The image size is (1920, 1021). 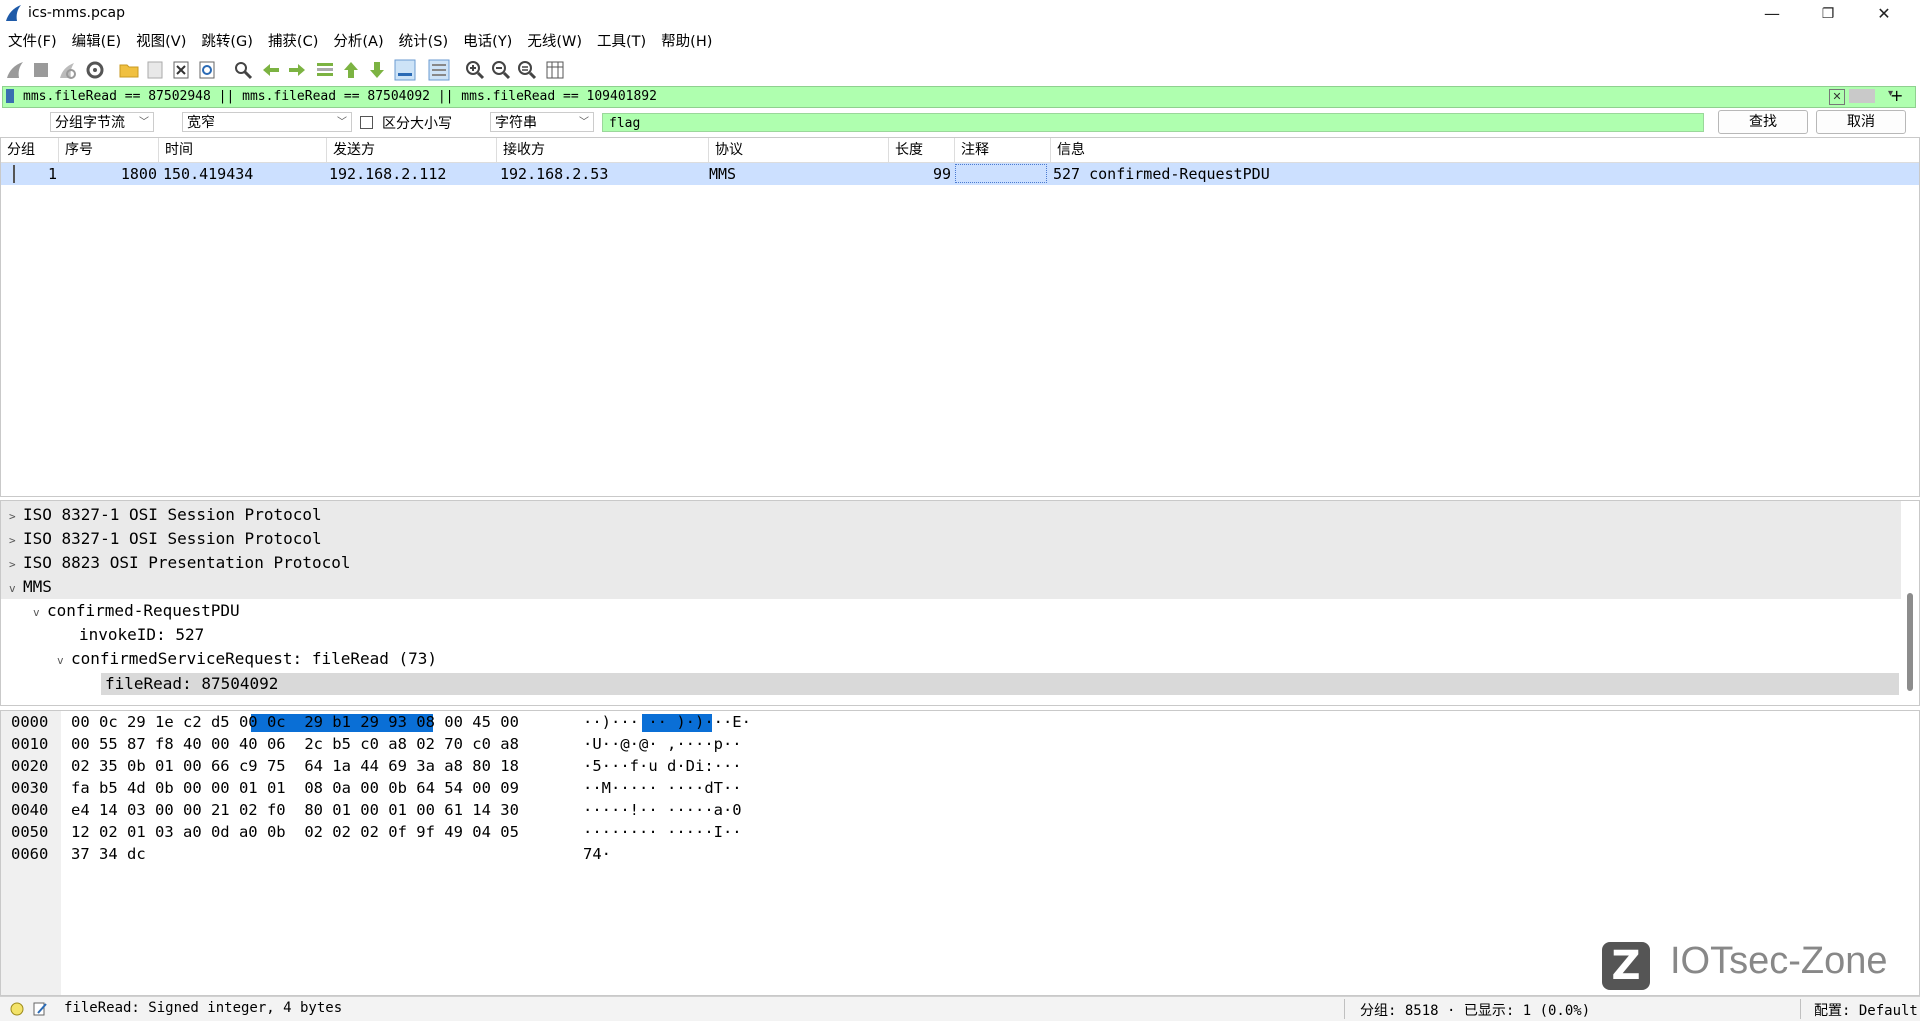 I want to click on column-header-comment: 注释, so click(x=1003, y=150).